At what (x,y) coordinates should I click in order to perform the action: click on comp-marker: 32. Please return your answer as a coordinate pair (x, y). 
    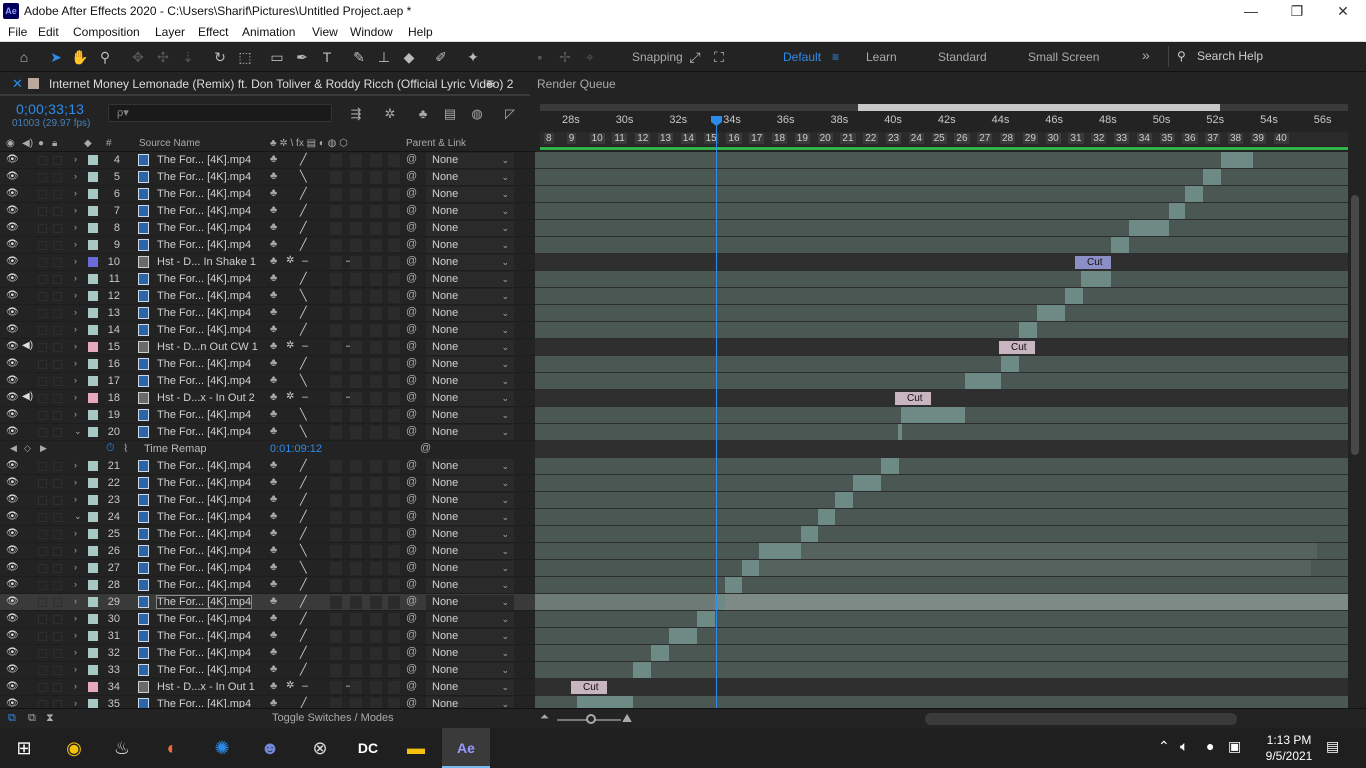
    Looking at the image, I should click on (1099, 138).